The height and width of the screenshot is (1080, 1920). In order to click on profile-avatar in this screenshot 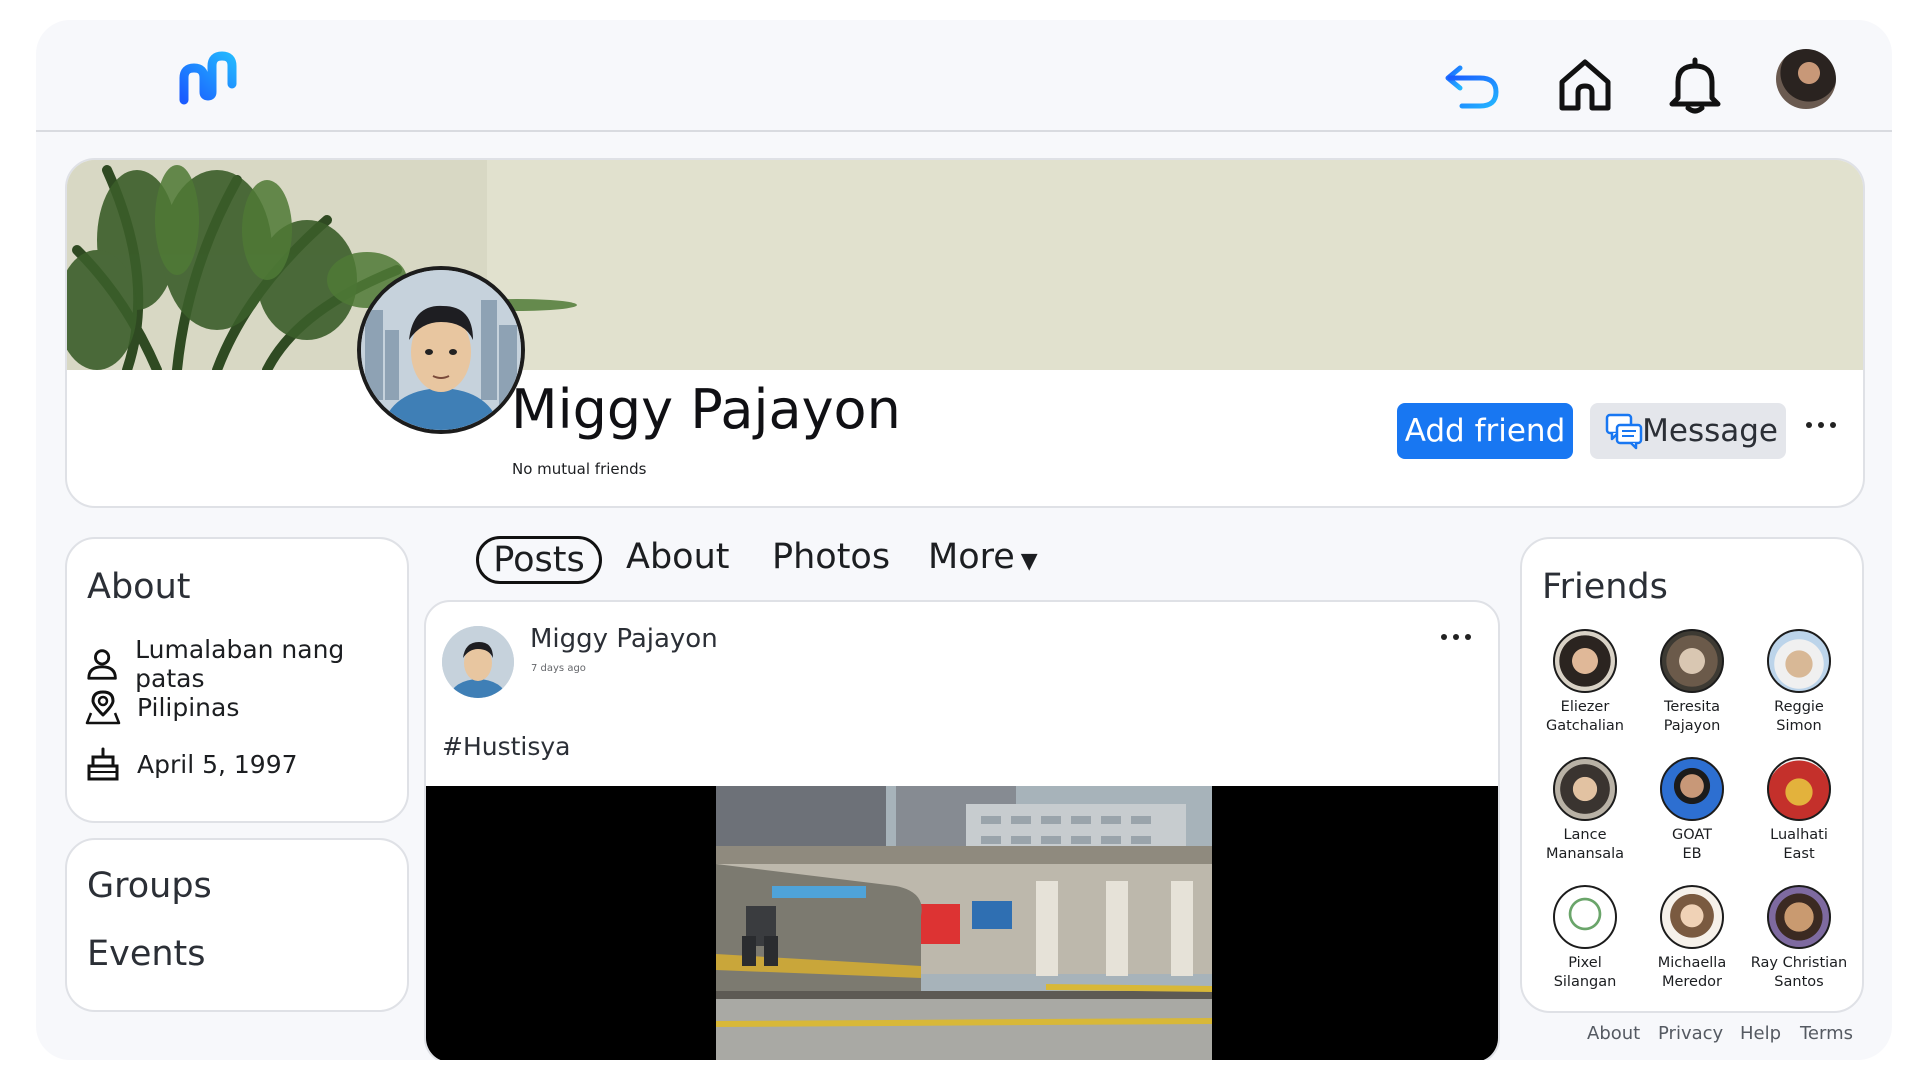, I will do `click(441, 350)`.